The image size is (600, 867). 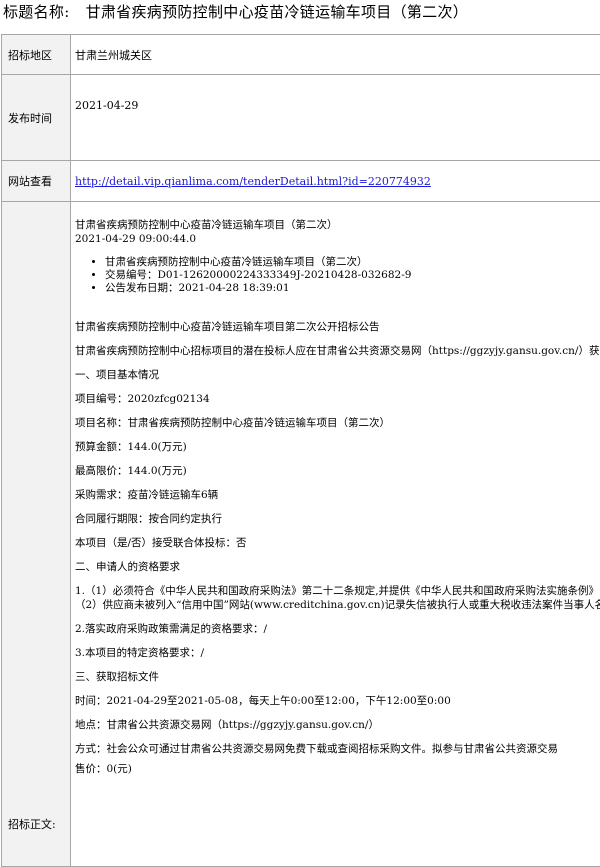 What do you see at coordinates (337, 447) in the screenshot?
I see `budget-amount: 预算金额：144.0(万元)` at bounding box center [337, 447].